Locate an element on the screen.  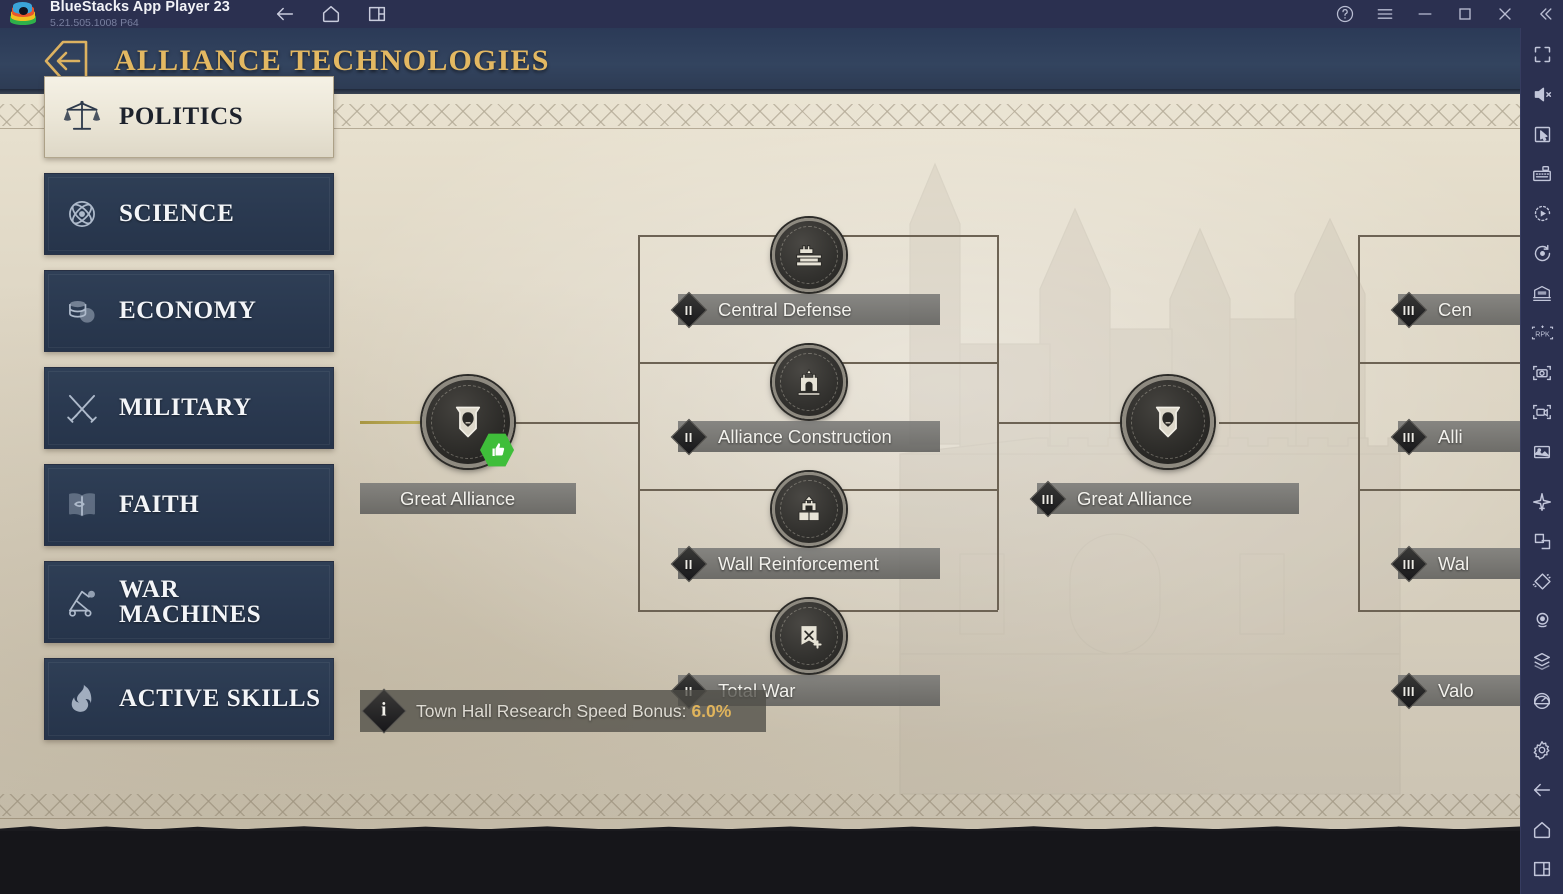
android-back-icon is located at coordinates (1542, 790).